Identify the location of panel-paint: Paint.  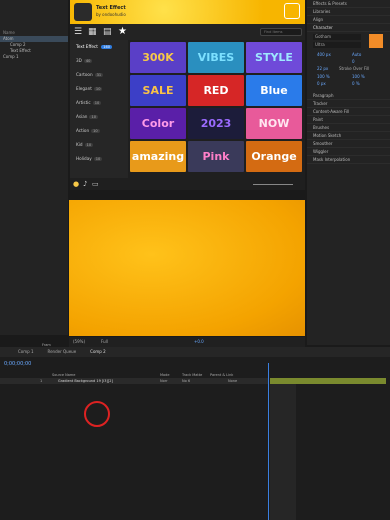
(348, 120).